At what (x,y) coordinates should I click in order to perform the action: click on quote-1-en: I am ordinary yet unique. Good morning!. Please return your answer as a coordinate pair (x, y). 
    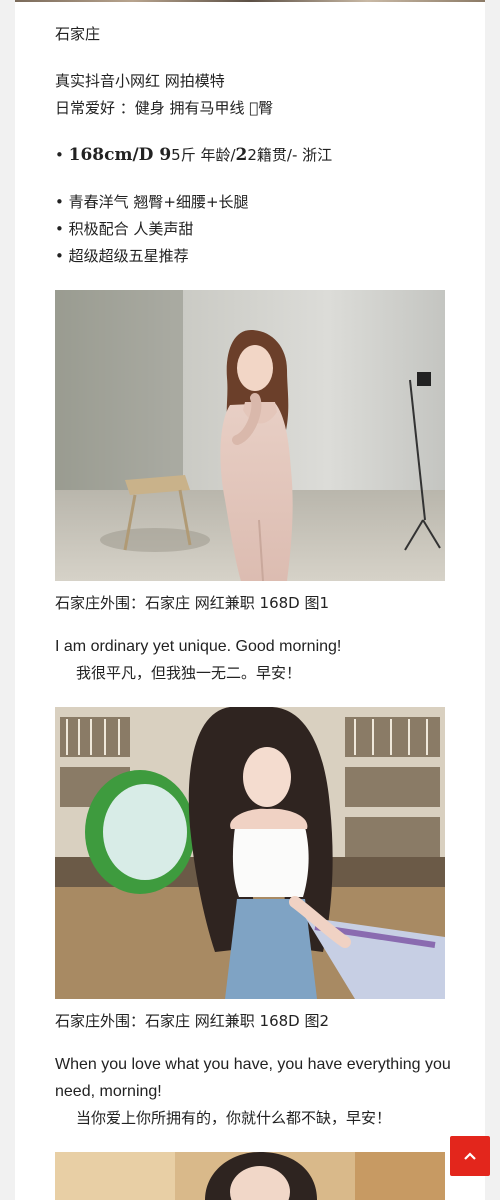
    Looking at the image, I should click on (198, 646).